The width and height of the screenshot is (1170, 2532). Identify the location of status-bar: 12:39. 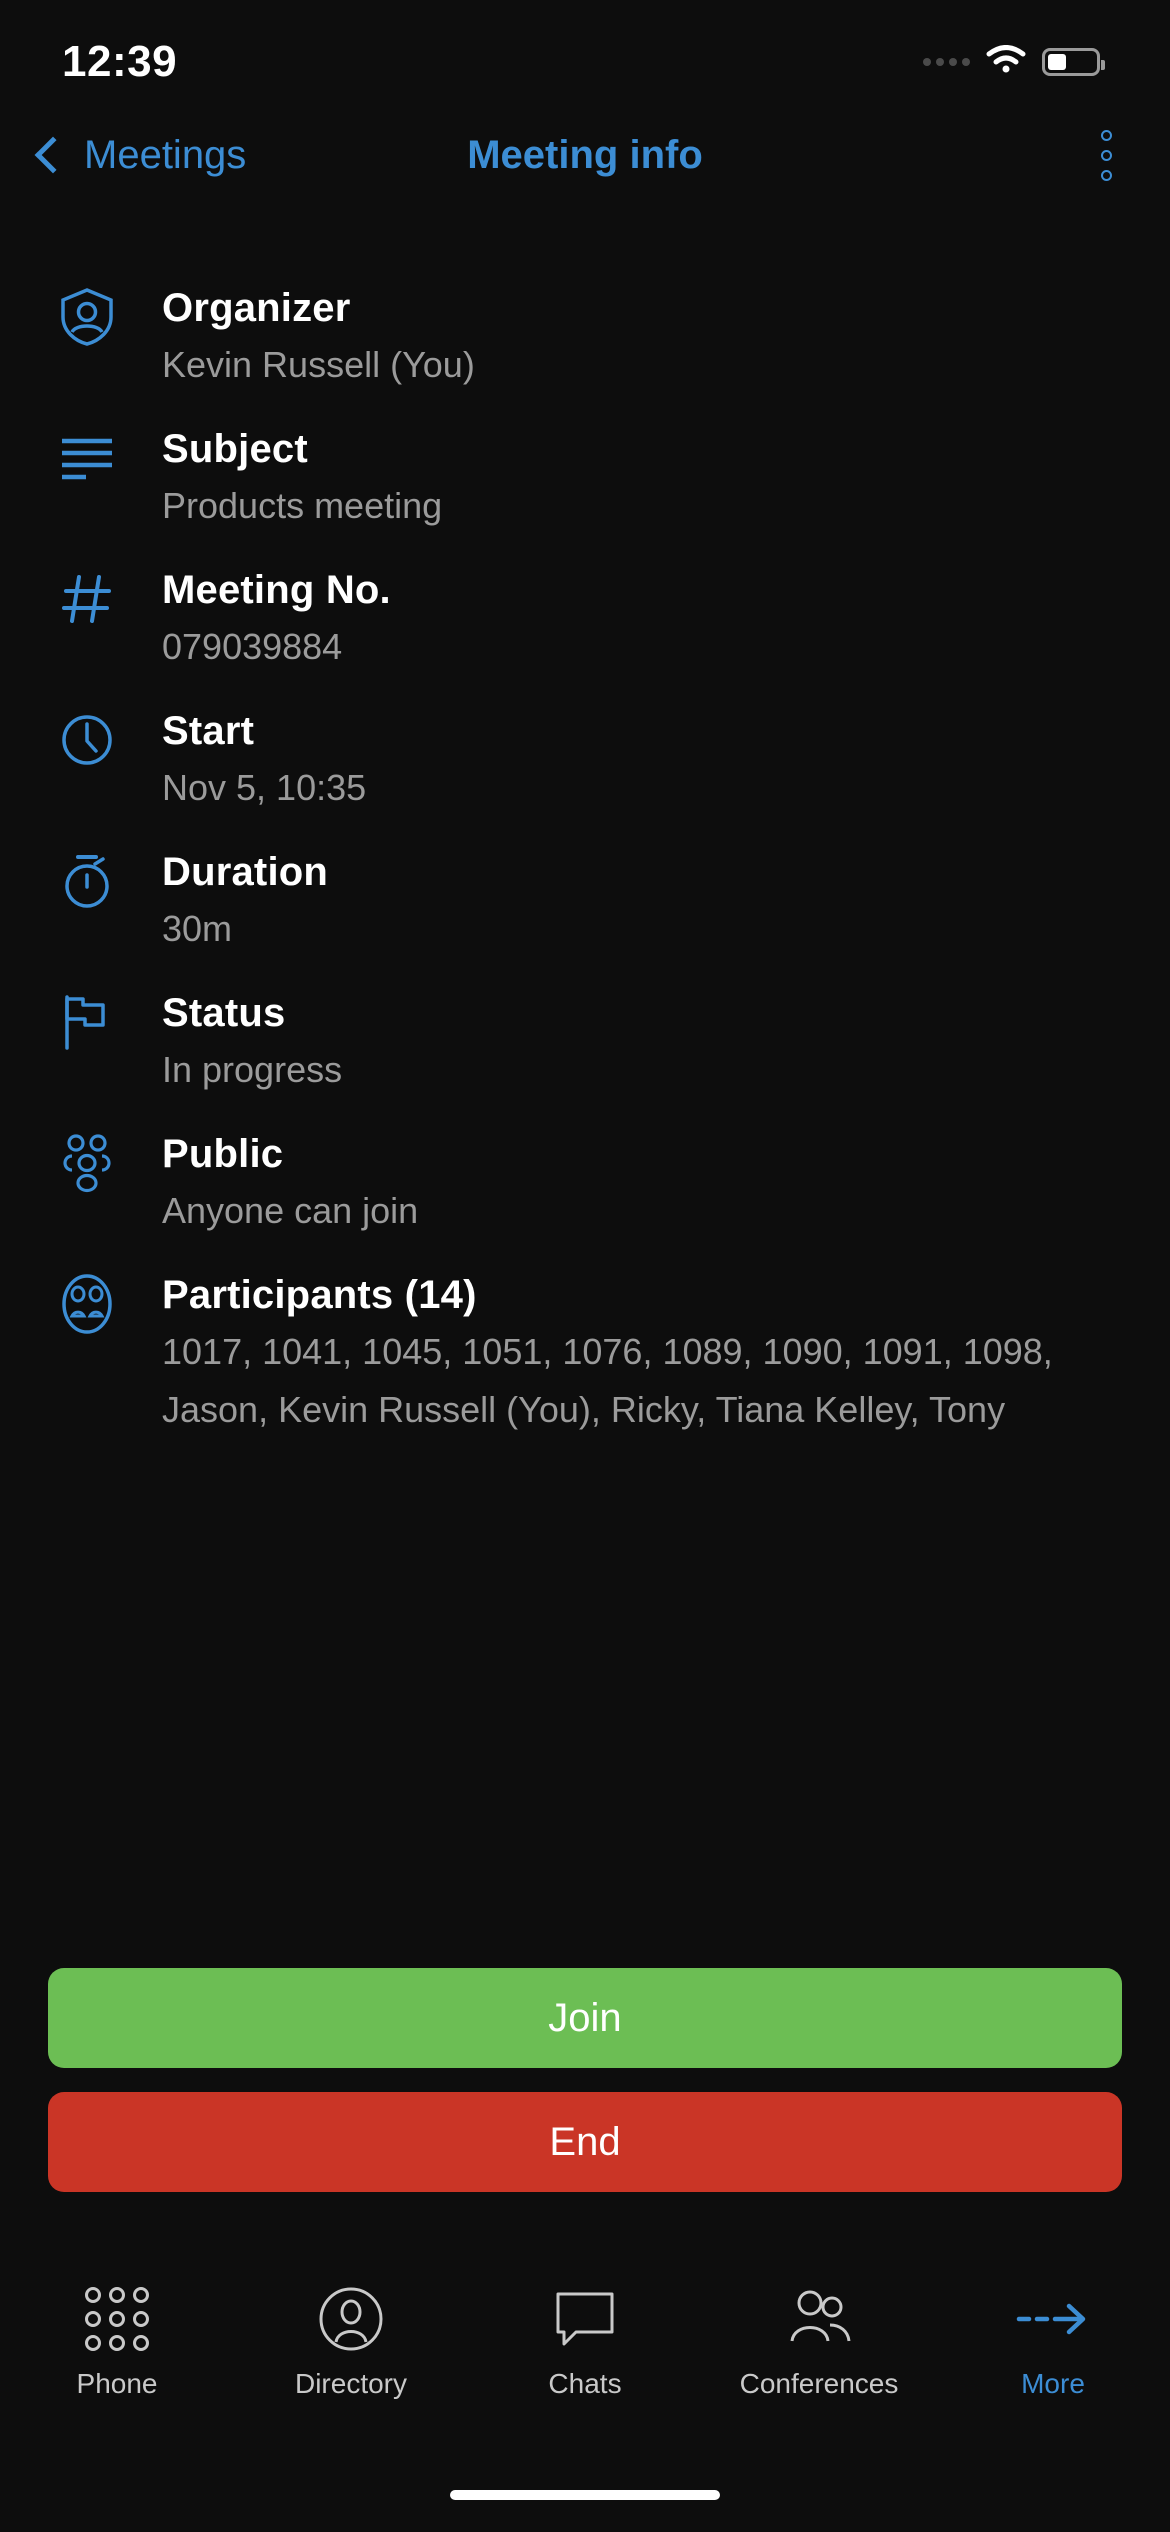
(585, 55).